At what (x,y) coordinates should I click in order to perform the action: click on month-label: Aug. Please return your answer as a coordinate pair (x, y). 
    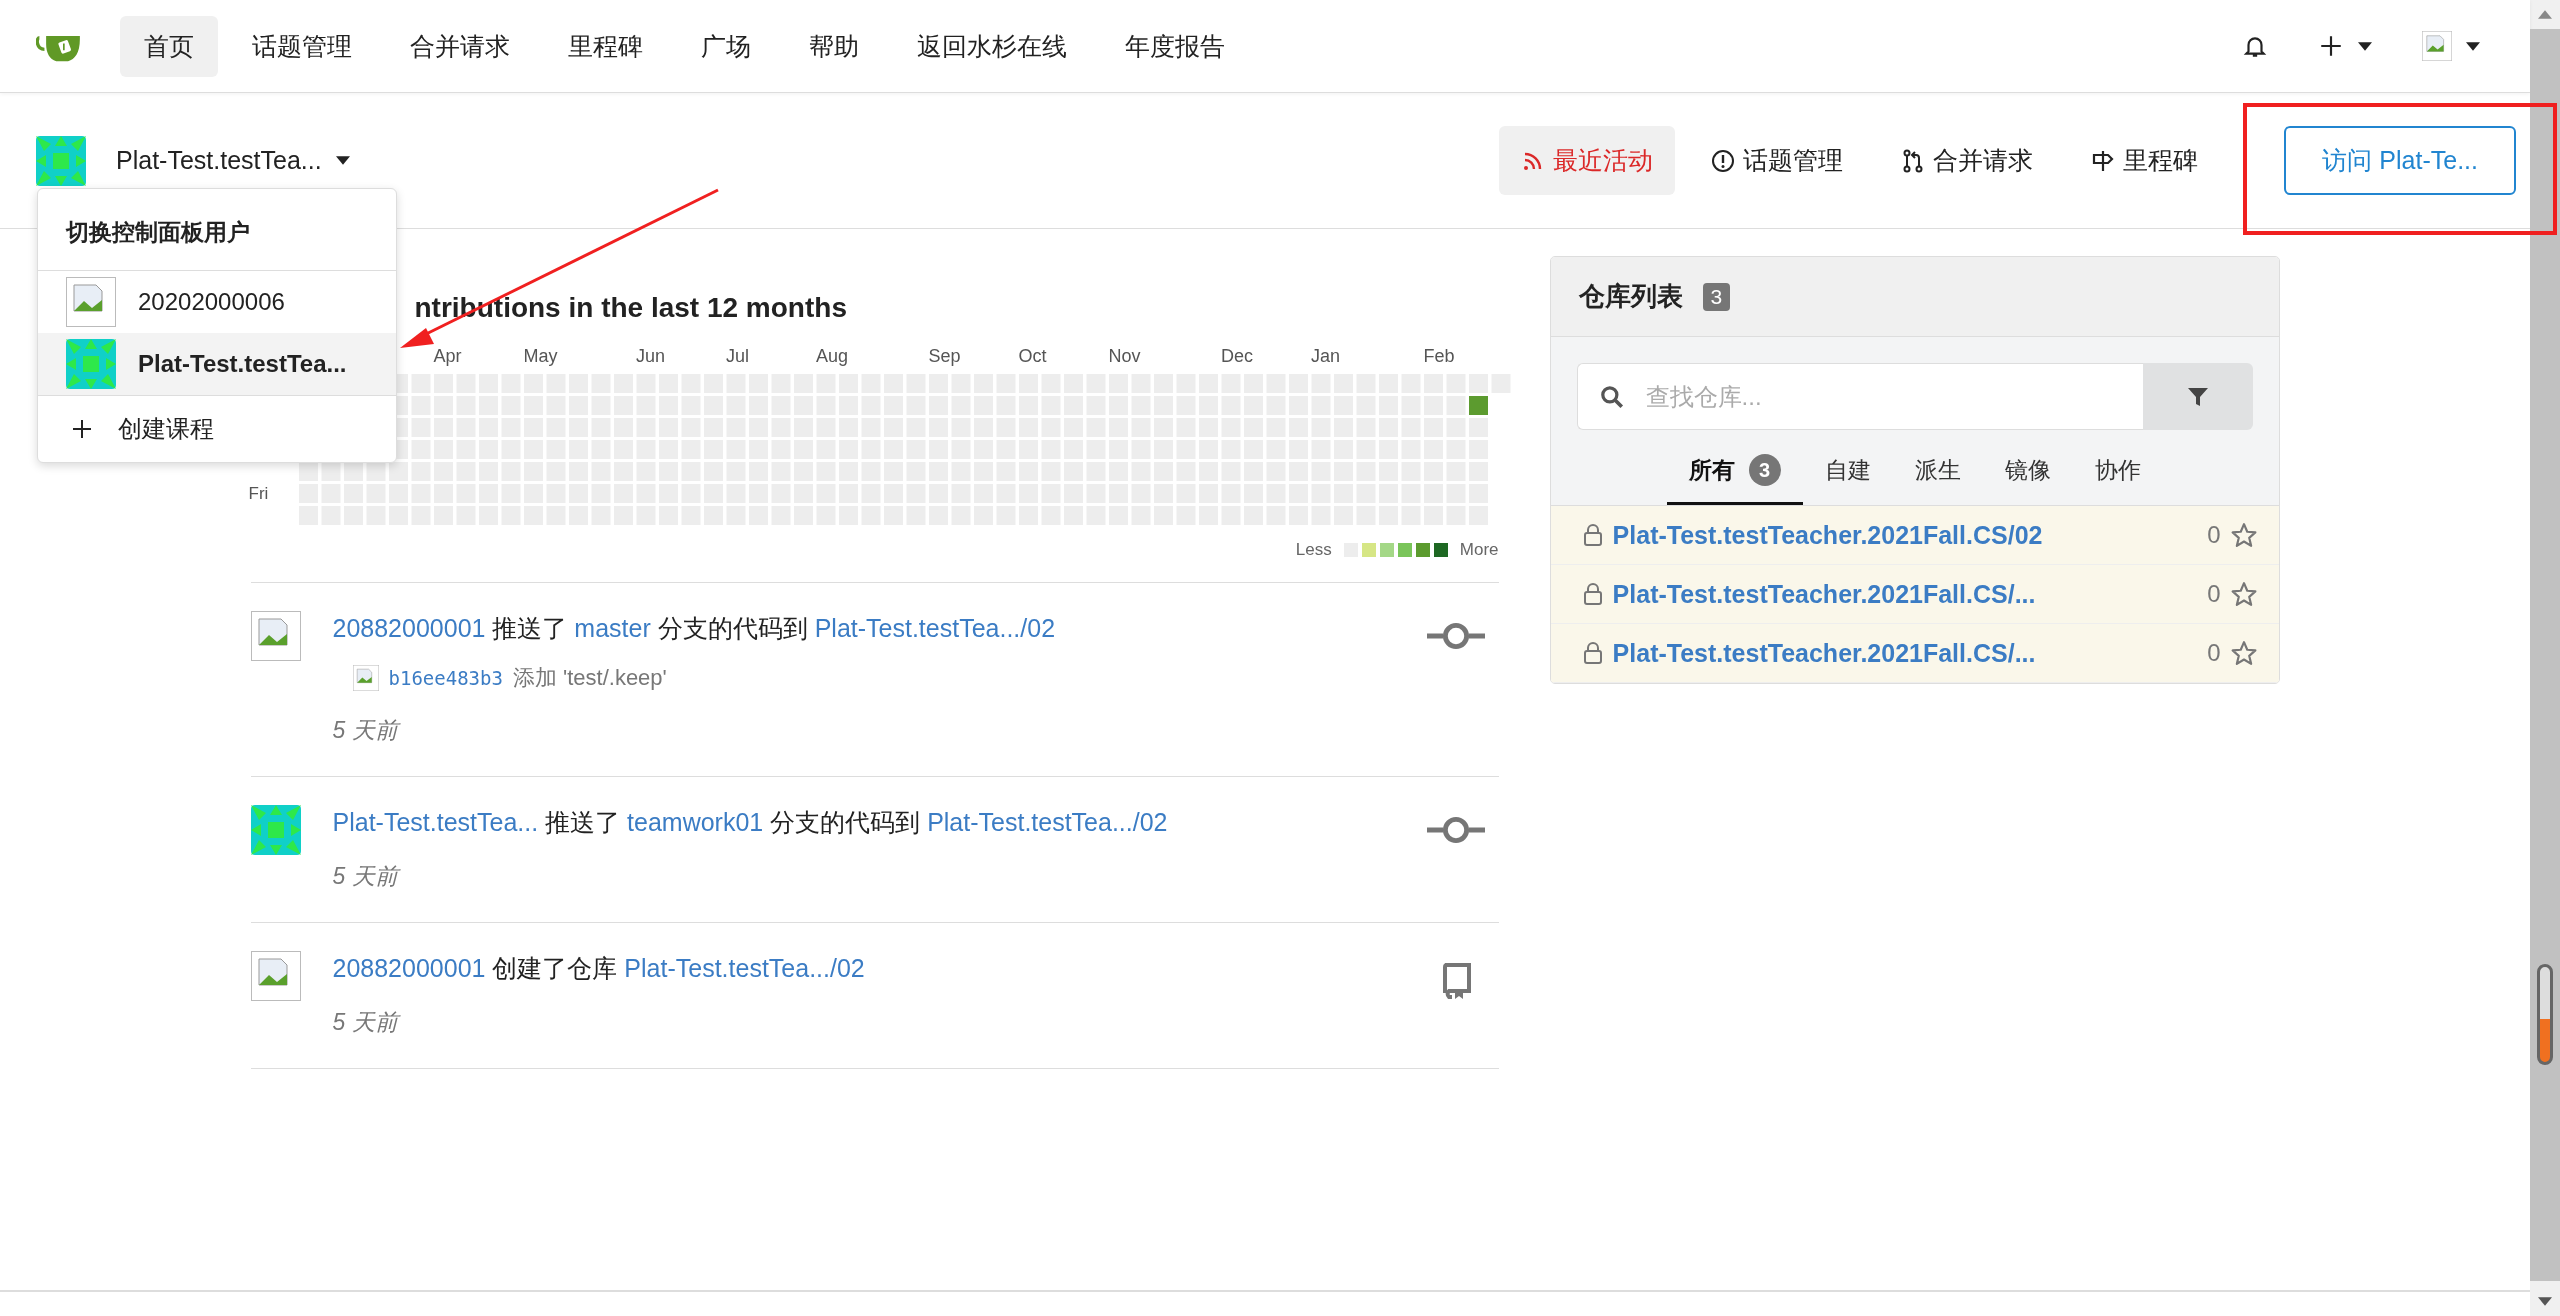
    Looking at the image, I should click on (832, 356).